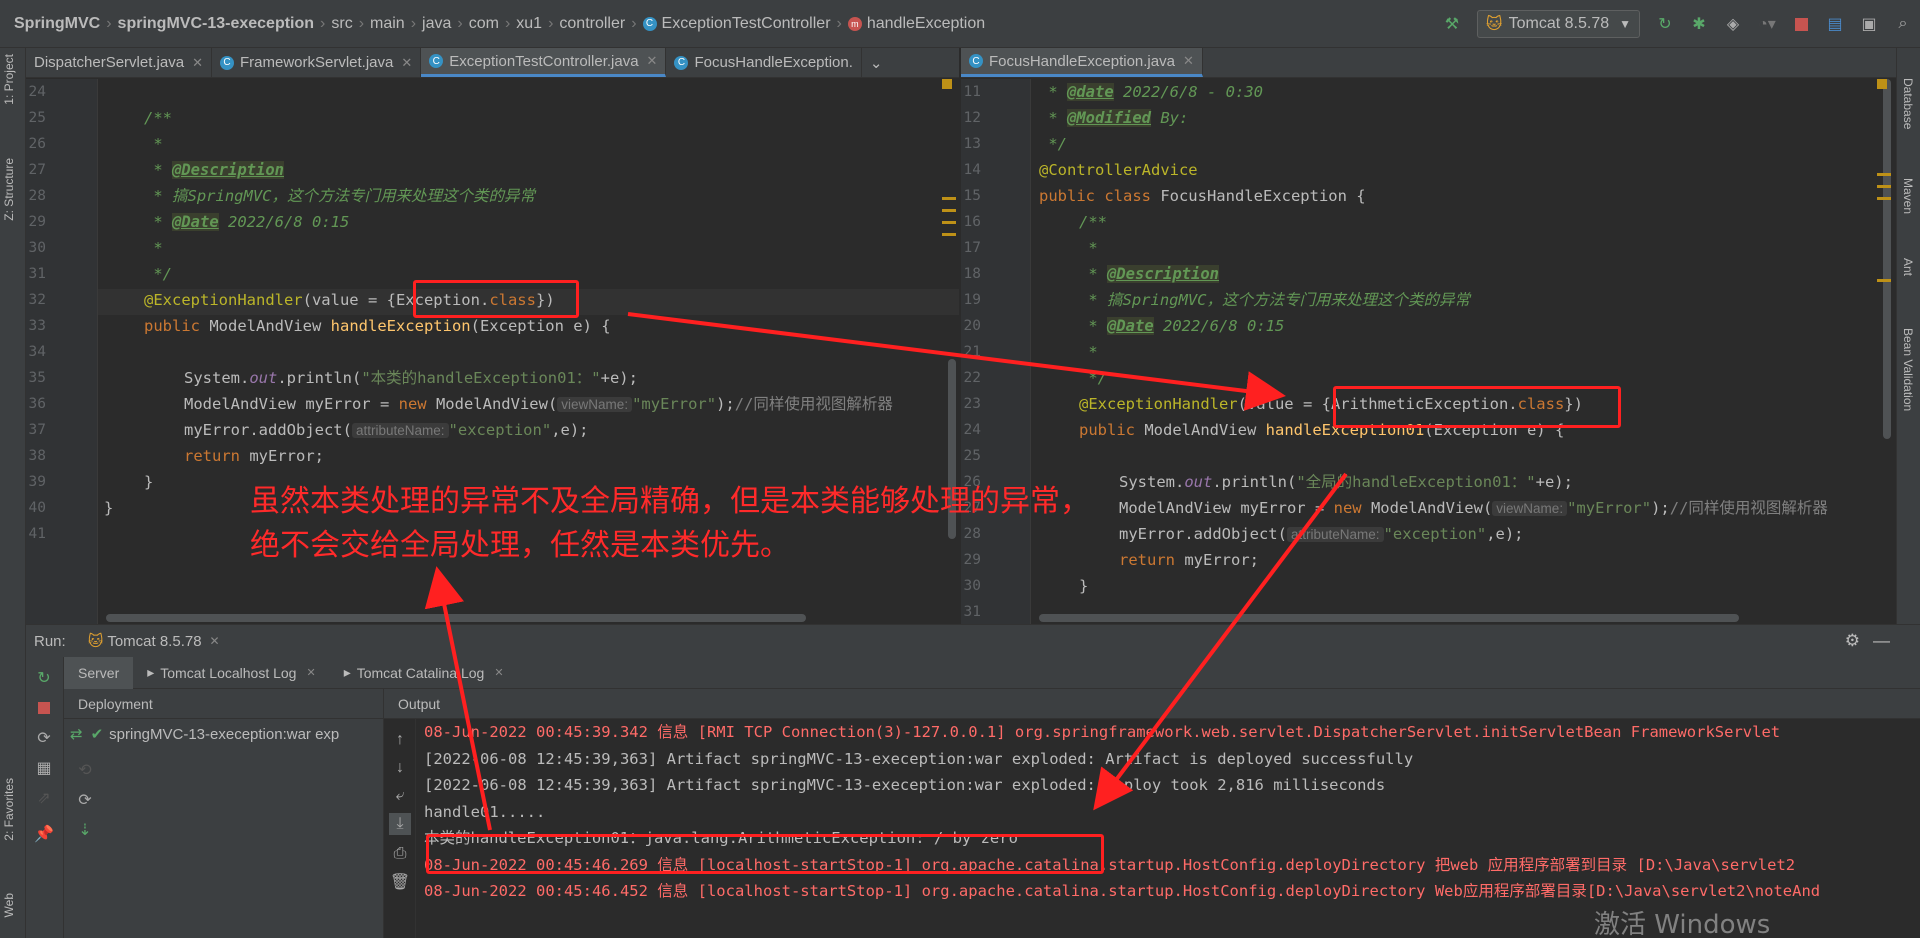  Describe the element at coordinates (1903, 24) in the screenshot. I see `search-icon: ⌕` at that location.